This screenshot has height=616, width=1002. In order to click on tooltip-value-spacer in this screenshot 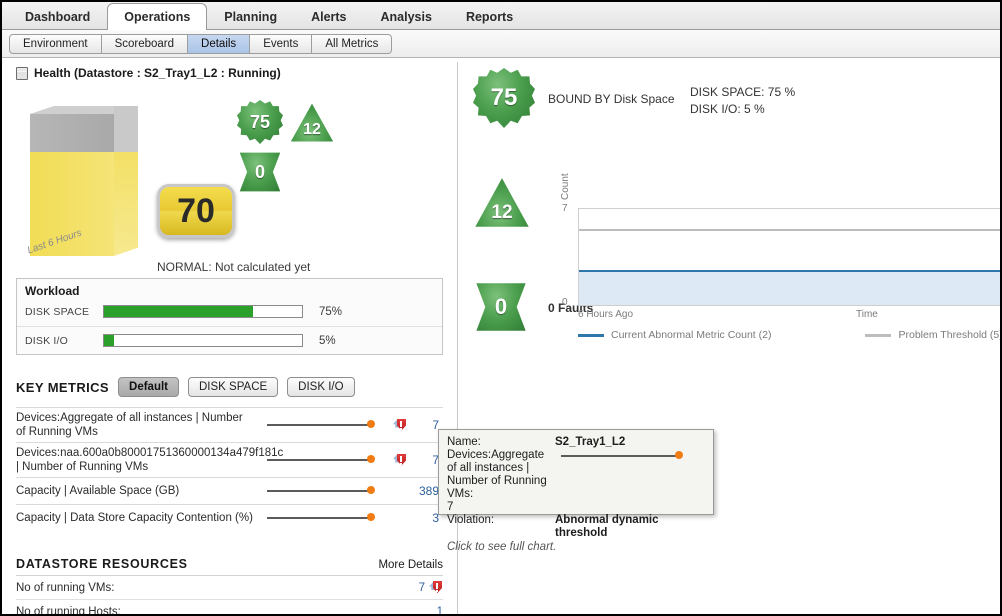, I will do `click(630, 507)`.